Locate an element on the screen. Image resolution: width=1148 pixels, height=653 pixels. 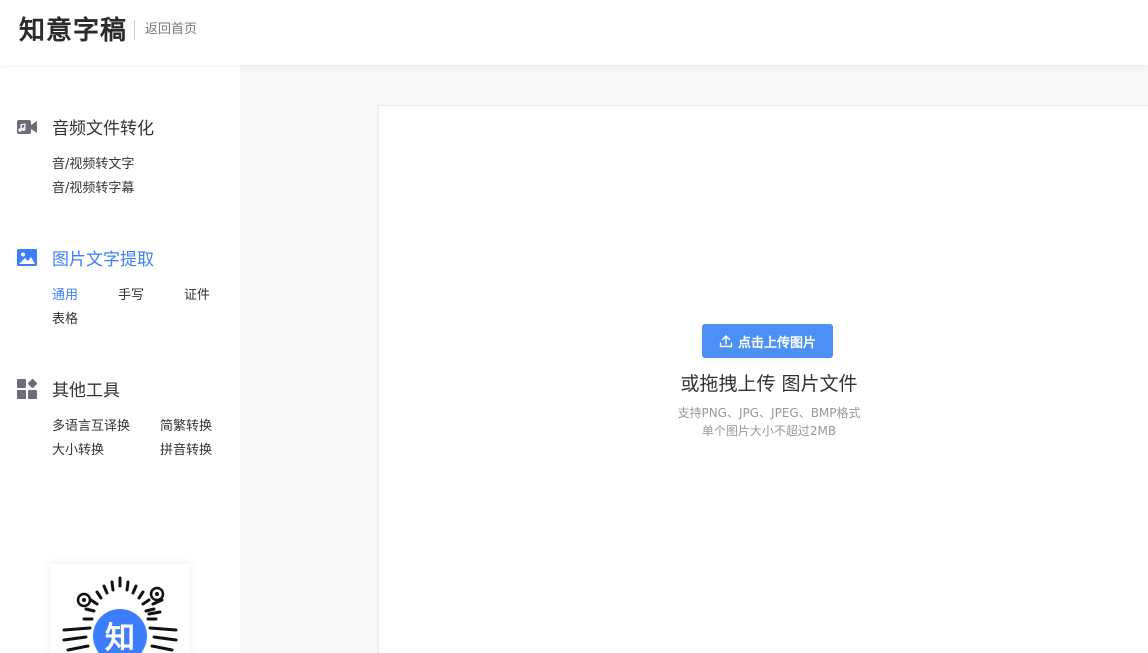
back-home-link: 返回首页 is located at coordinates (171, 30).